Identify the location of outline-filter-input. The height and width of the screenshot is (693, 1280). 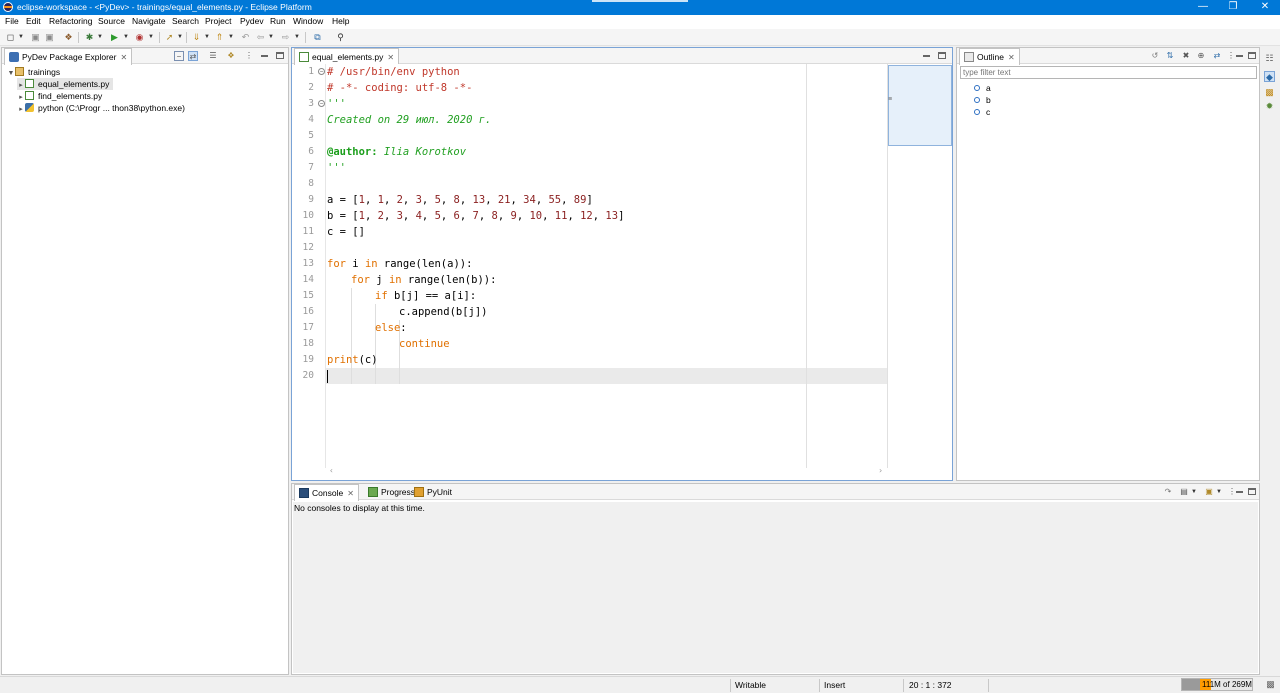
(1108, 72).